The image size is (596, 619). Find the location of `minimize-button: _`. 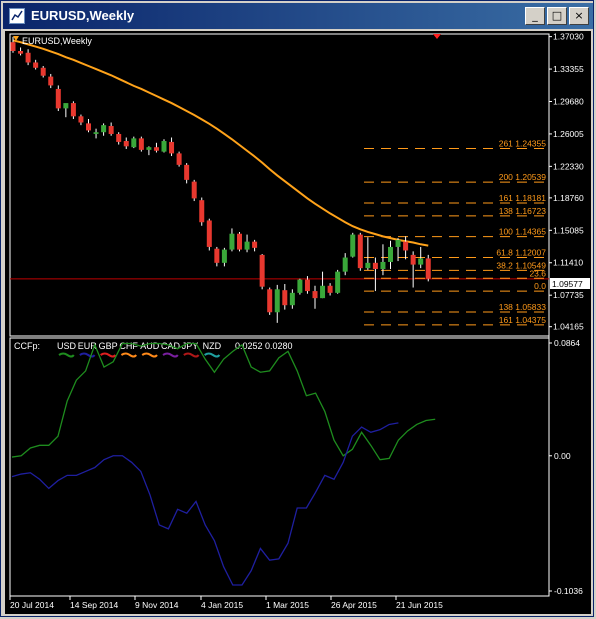

minimize-button: _ is located at coordinates (535, 16).